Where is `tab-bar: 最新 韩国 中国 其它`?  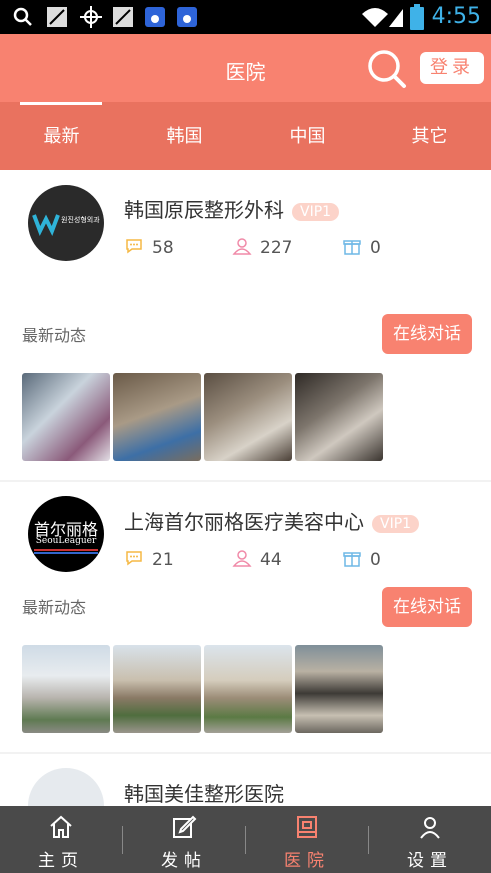
tab-bar: 最新 韩国 中国 其它 is located at coordinates (245, 136).